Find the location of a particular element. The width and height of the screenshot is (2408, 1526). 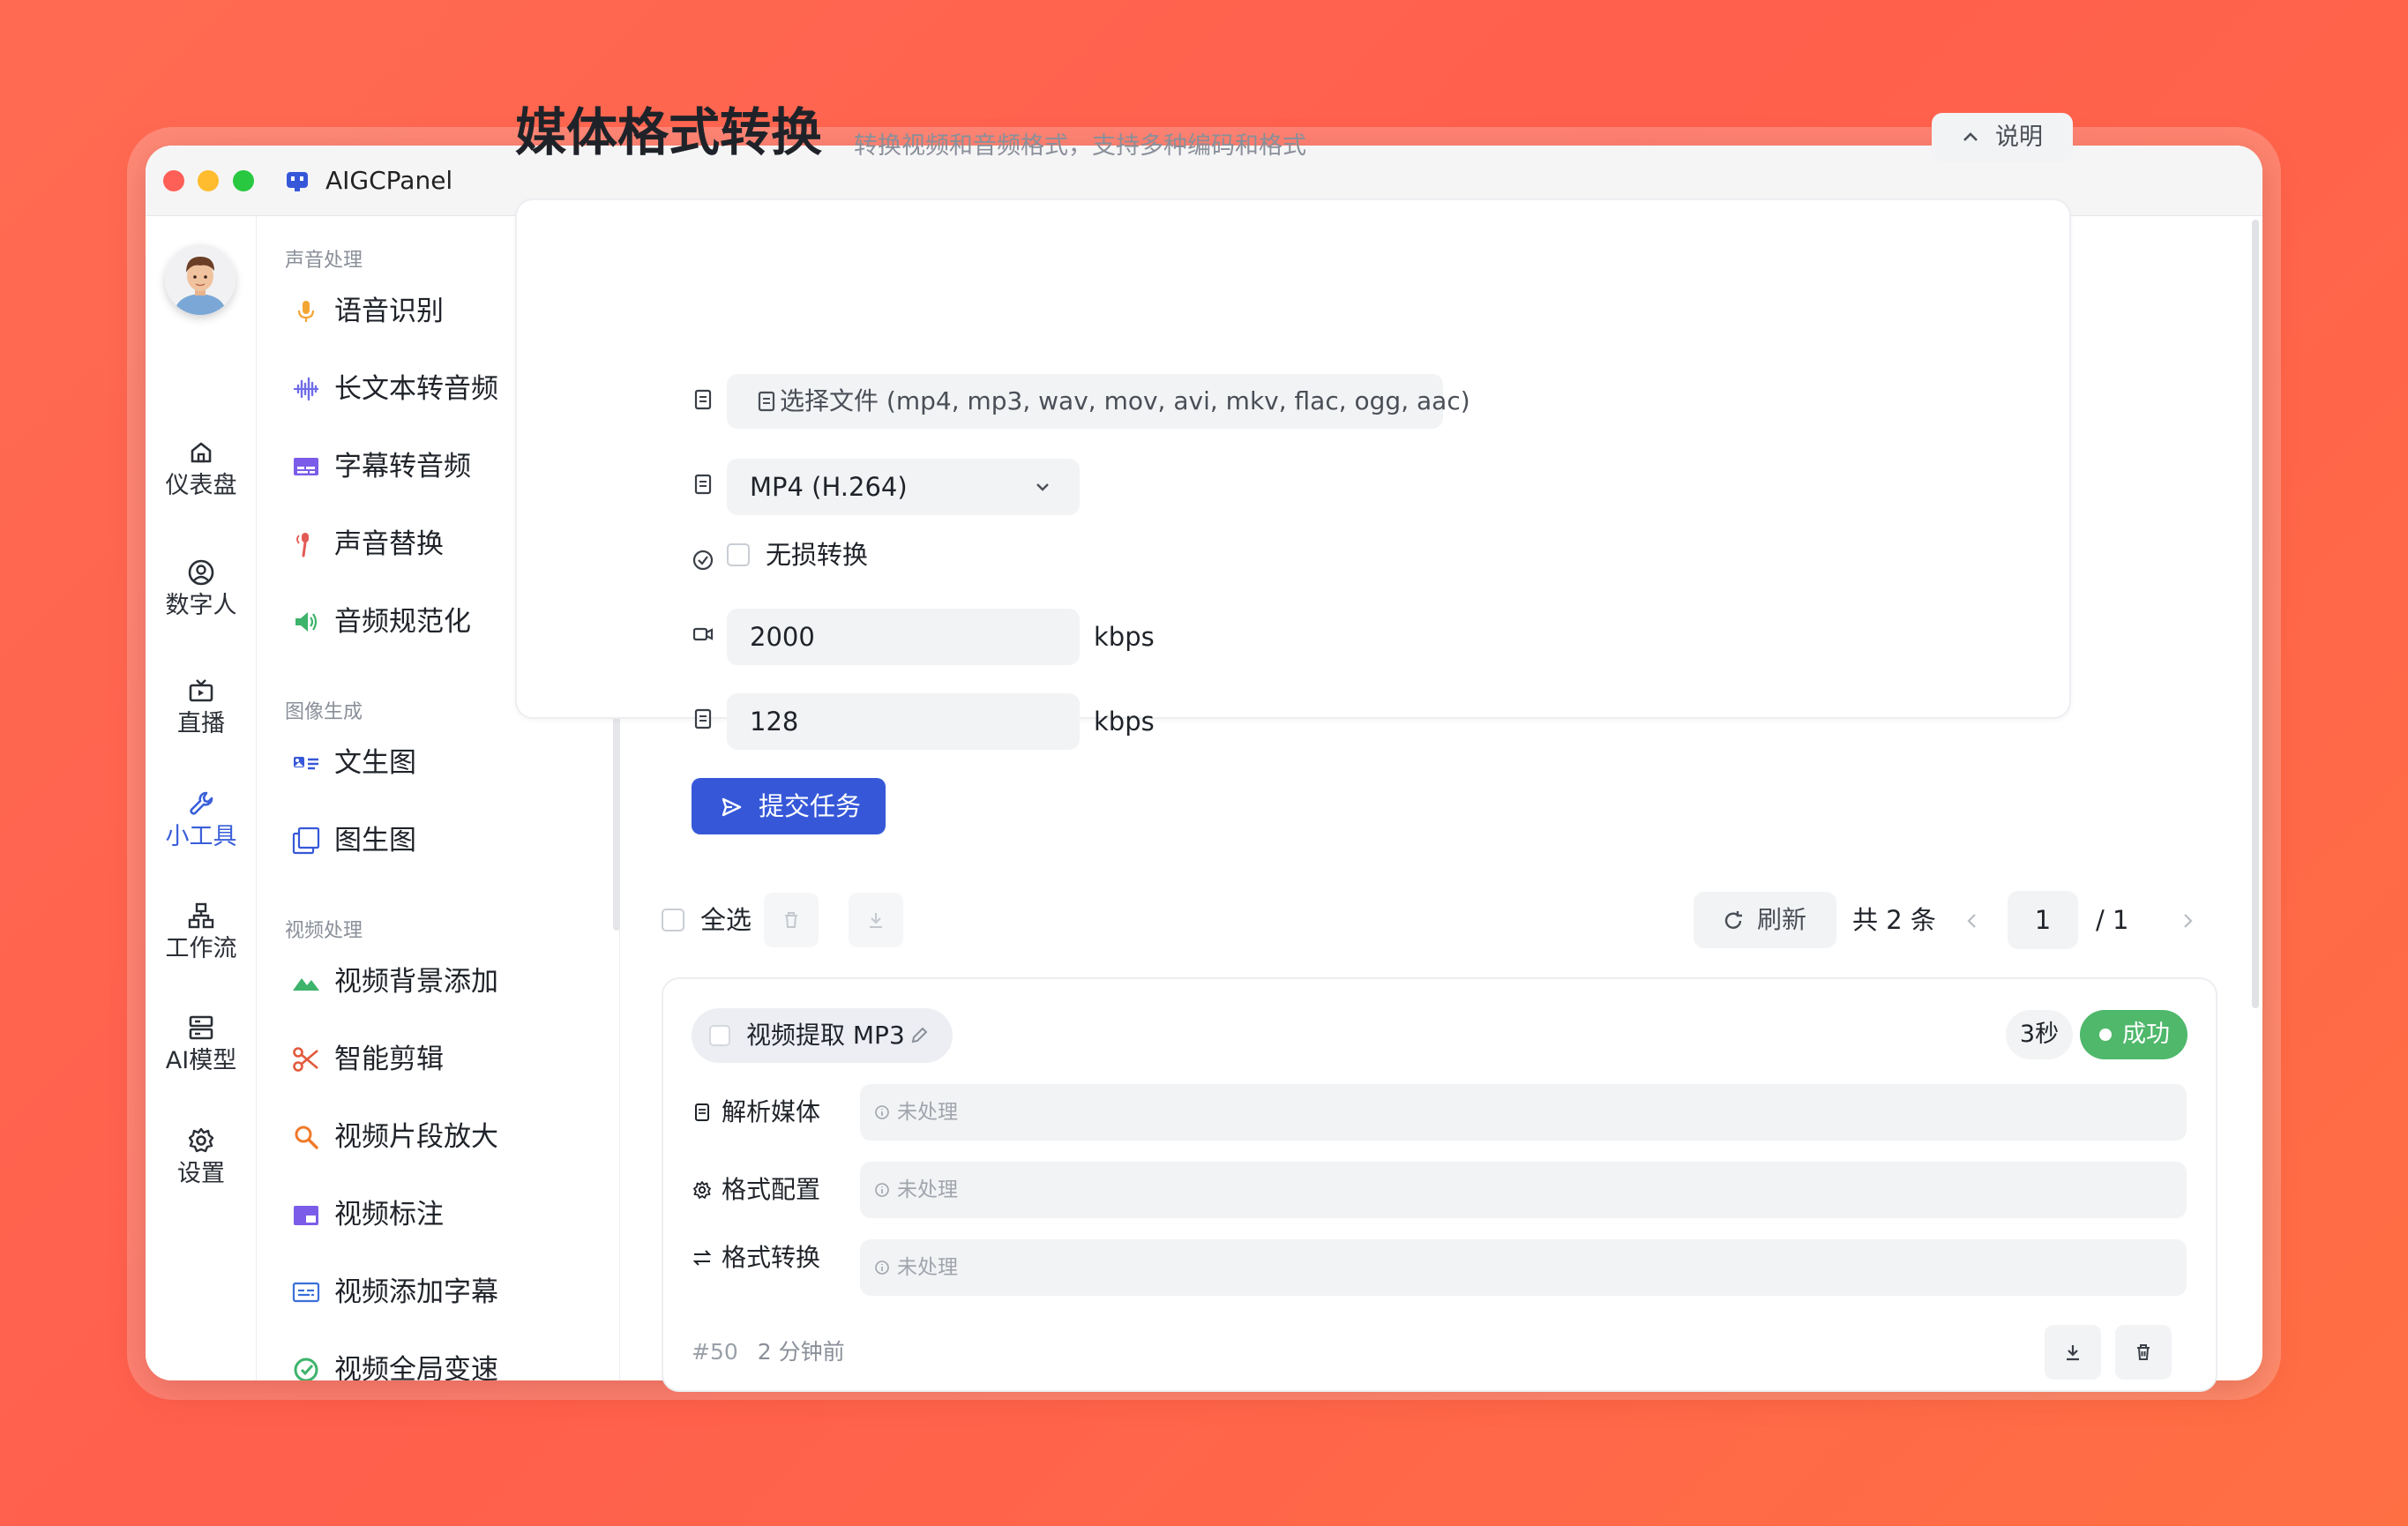

wrench-icon is located at coordinates (201, 803).